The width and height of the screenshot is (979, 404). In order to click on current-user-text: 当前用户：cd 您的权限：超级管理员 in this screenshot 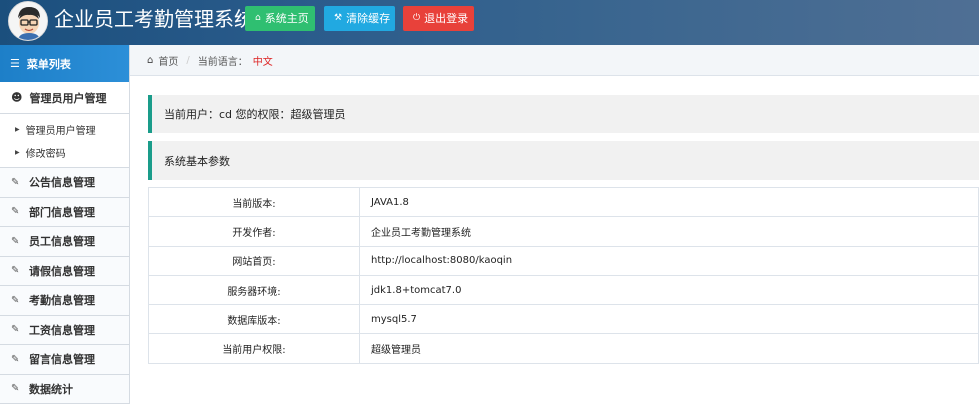, I will do `click(255, 114)`.